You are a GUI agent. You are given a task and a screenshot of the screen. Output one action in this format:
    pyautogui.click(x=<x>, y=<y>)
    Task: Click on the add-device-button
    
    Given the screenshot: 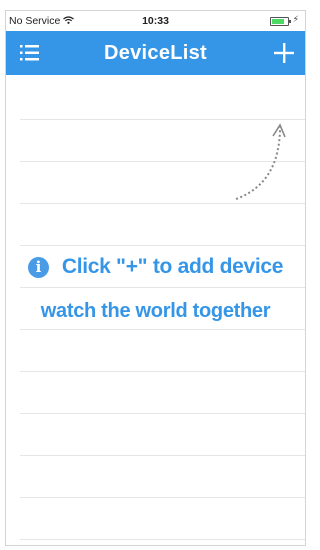 What is the action you would take?
    pyautogui.click(x=284, y=53)
    